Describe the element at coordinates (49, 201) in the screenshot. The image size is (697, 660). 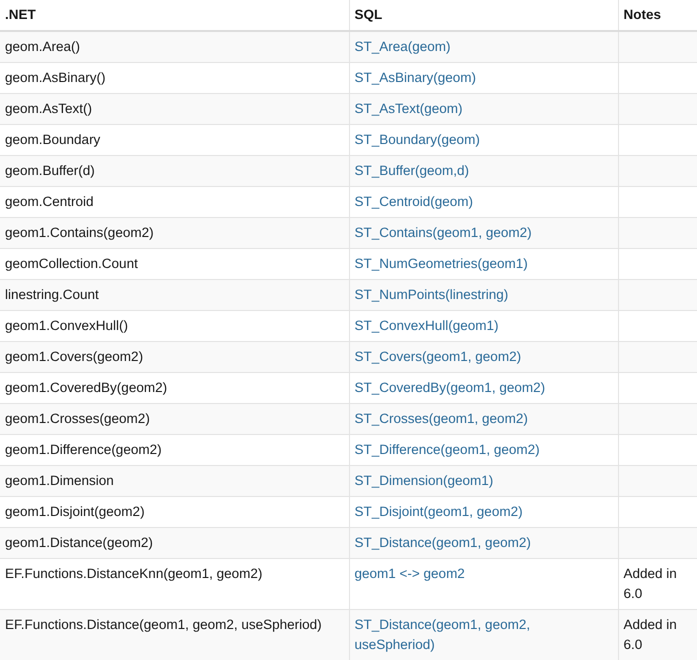
I see `table-cell: geom.Centroid` at that location.